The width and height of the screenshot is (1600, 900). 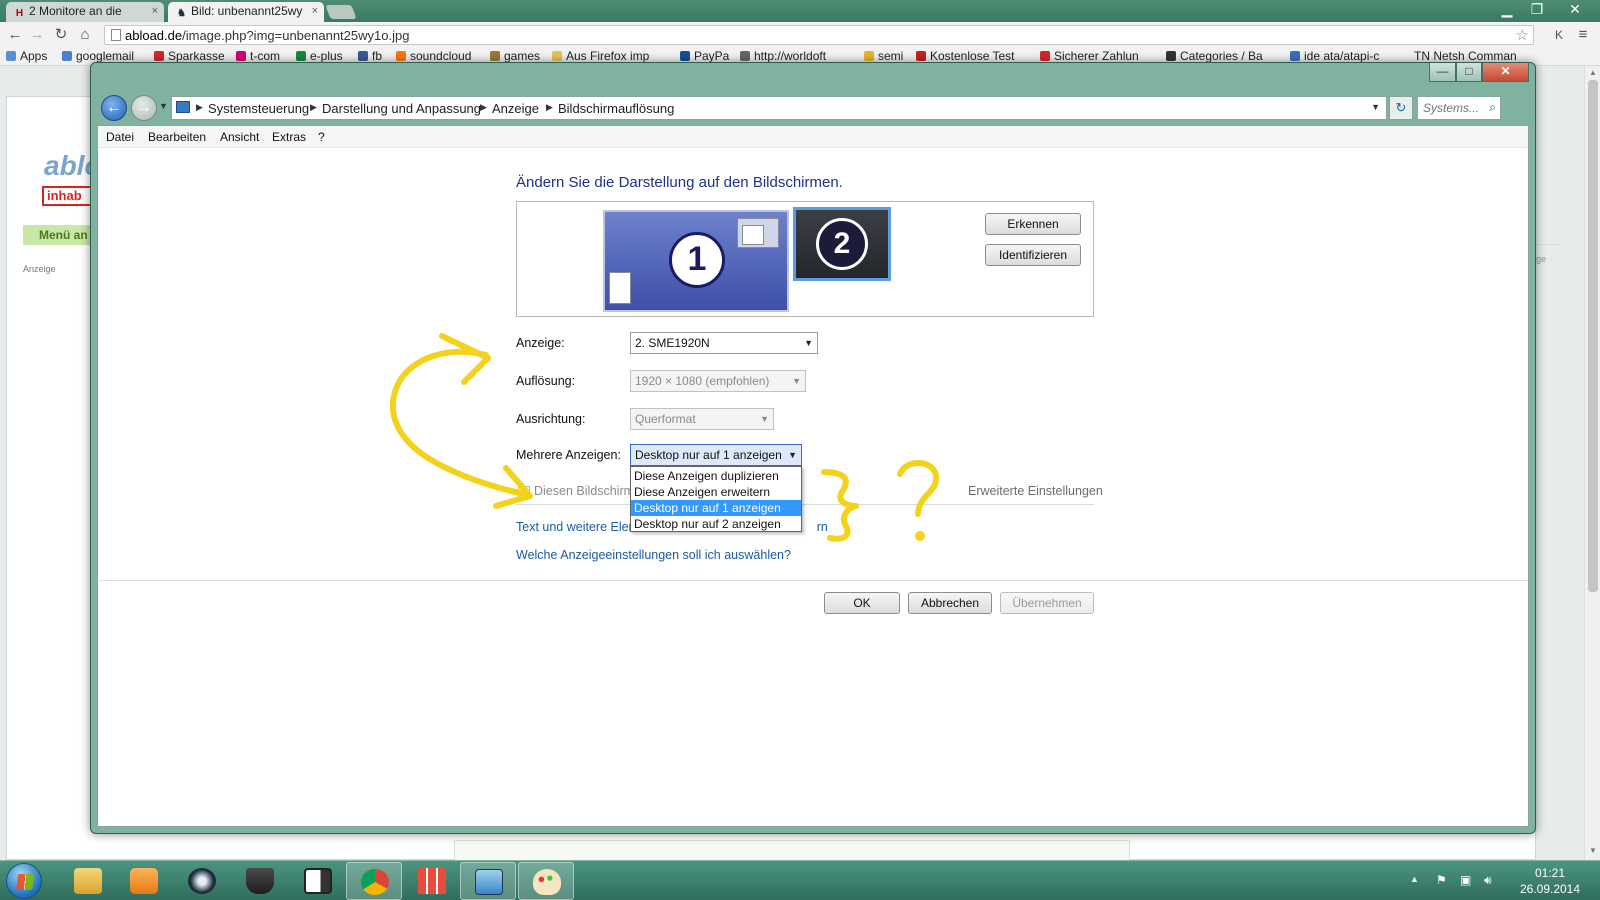 I want to click on bookmark-soundcloud: soundcloud, so click(x=433, y=56).